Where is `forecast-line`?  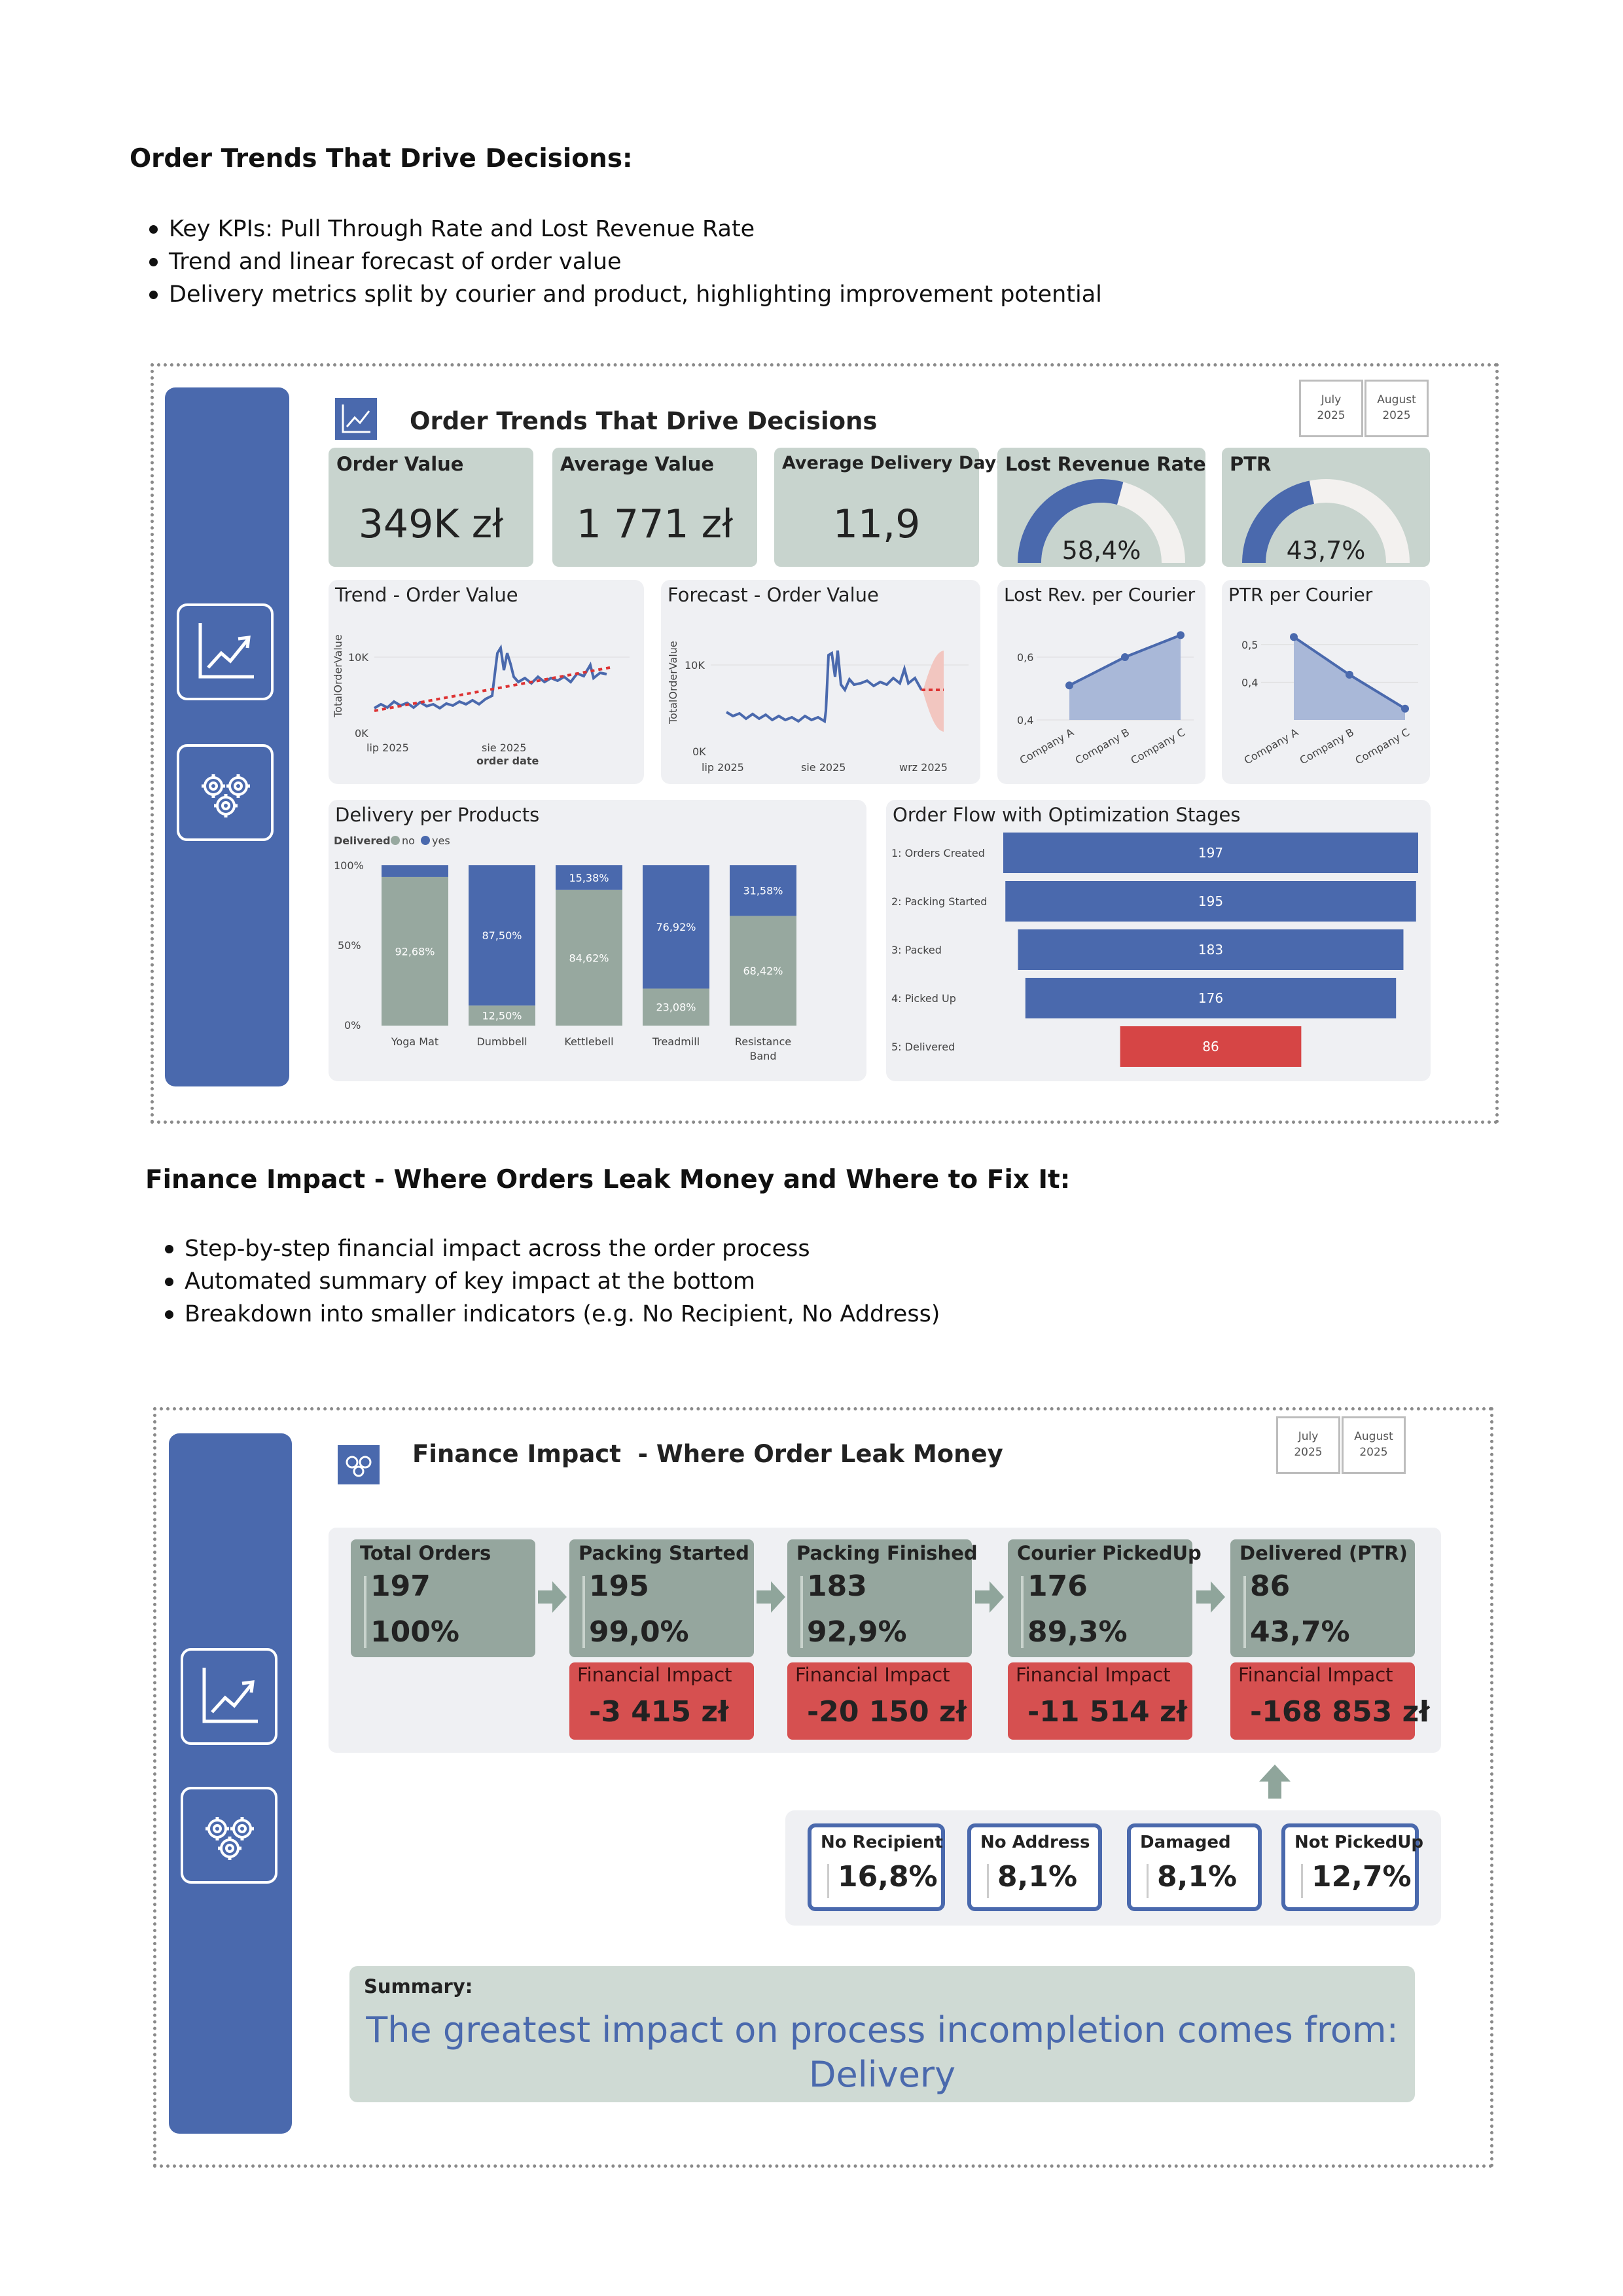 forecast-line is located at coordinates (824, 687).